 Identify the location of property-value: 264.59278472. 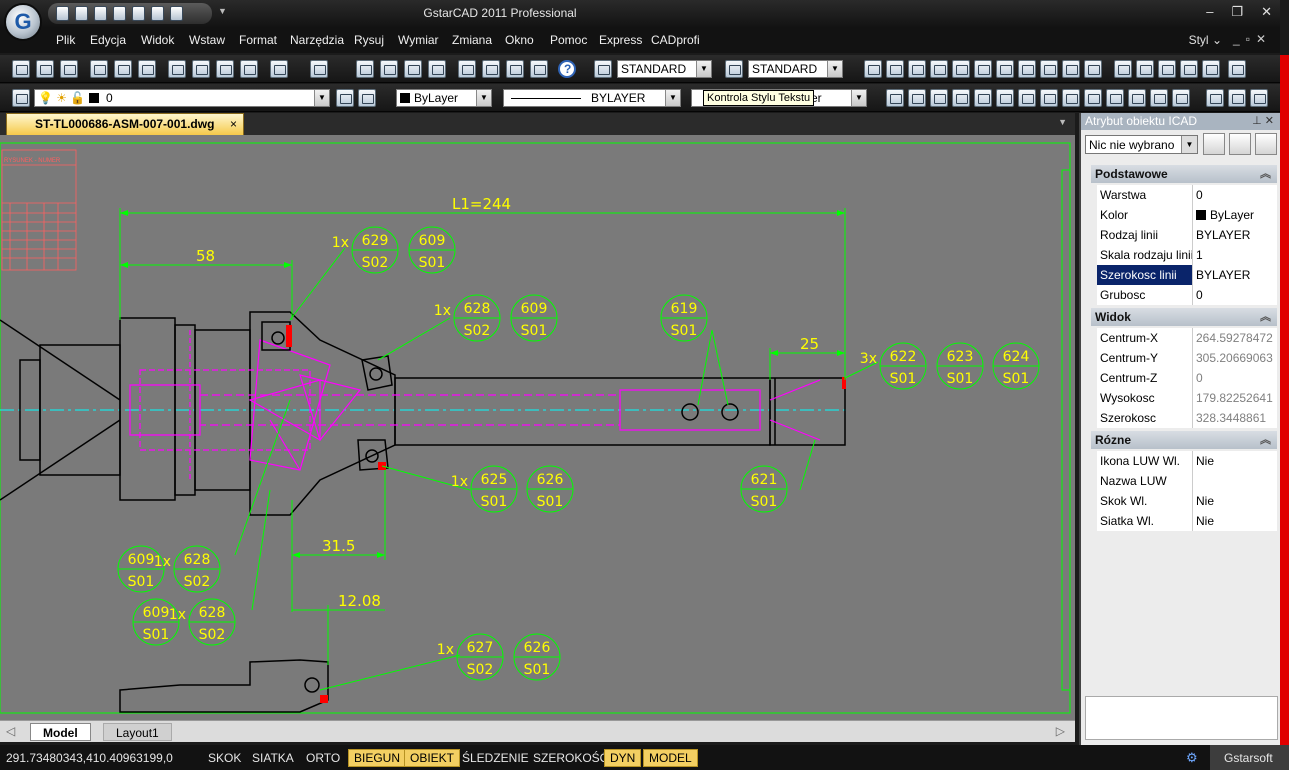
(1235, 338).